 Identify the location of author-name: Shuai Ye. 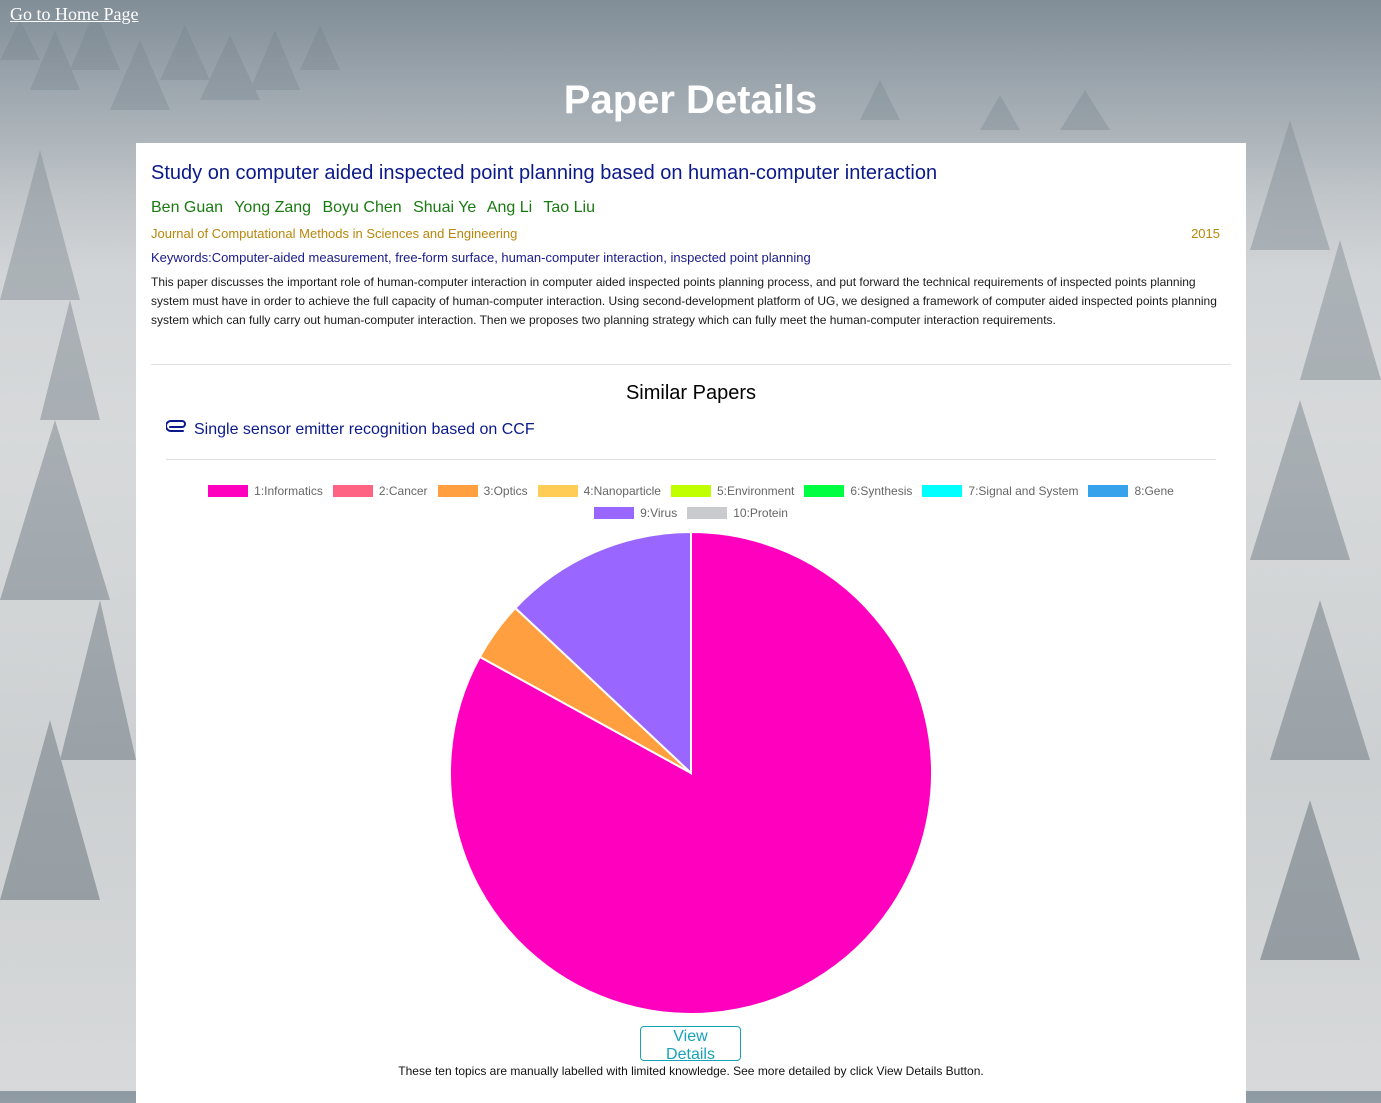
(444, 207).